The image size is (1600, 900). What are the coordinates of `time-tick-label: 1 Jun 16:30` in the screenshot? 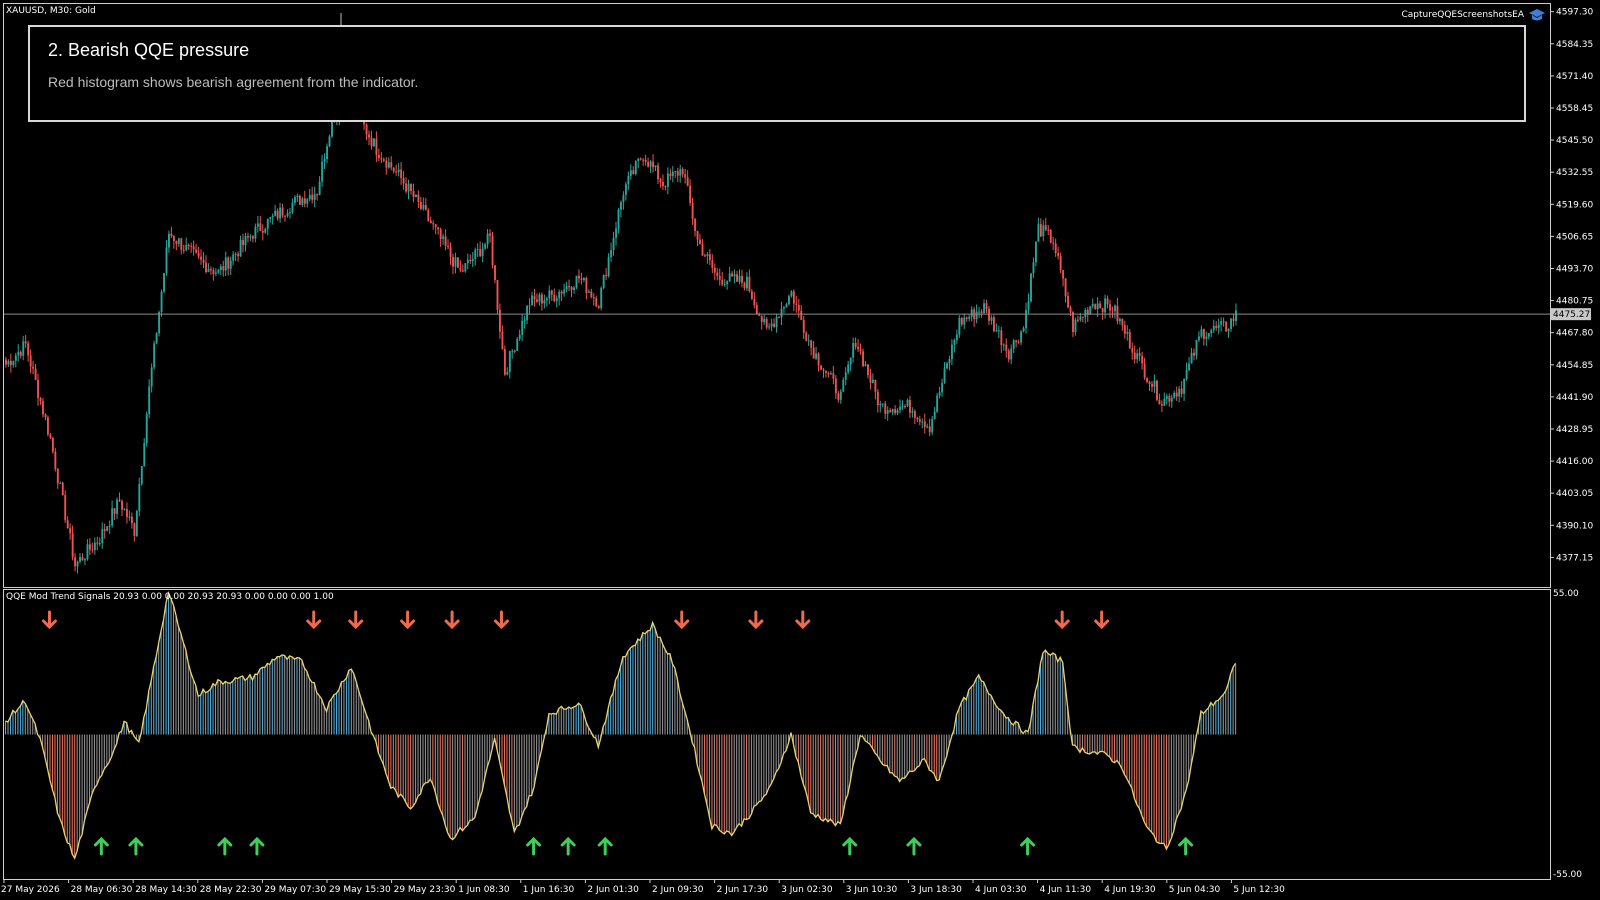 It's located at (549, 890).